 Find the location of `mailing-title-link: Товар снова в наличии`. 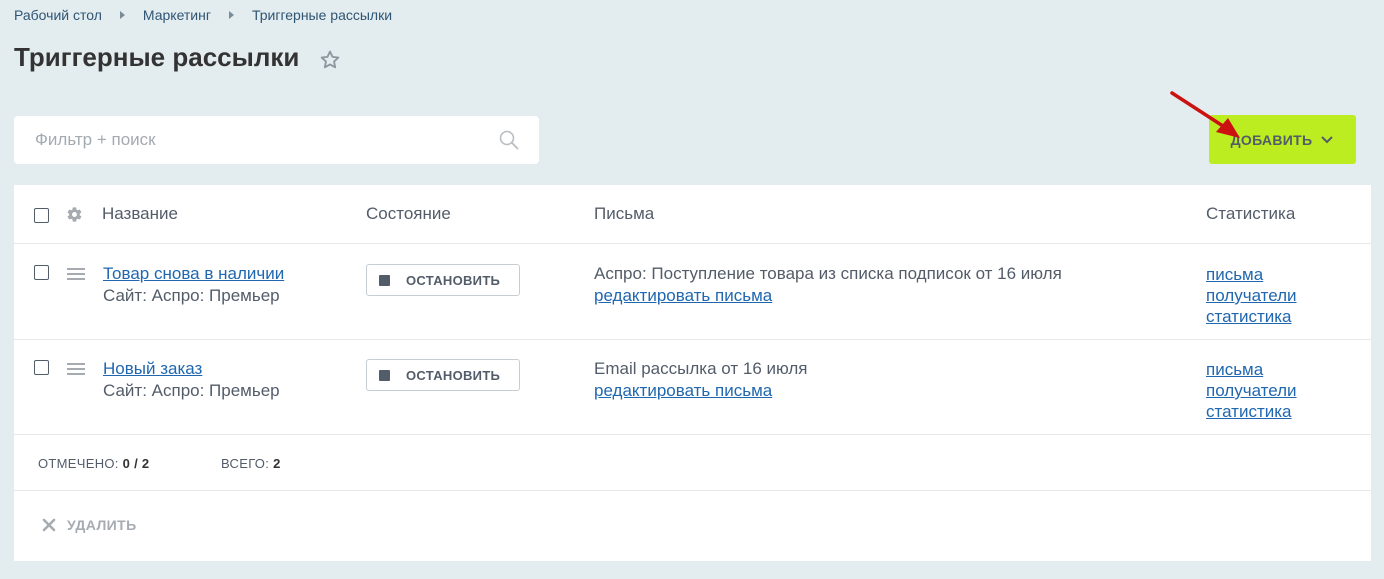

mailing-title-link: Товар снова в наличии is located at coordinates (193, 274).